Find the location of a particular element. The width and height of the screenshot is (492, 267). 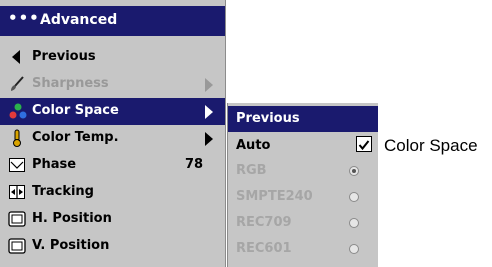

menu-item-label: H. Position is located at coordinates (72, 218).